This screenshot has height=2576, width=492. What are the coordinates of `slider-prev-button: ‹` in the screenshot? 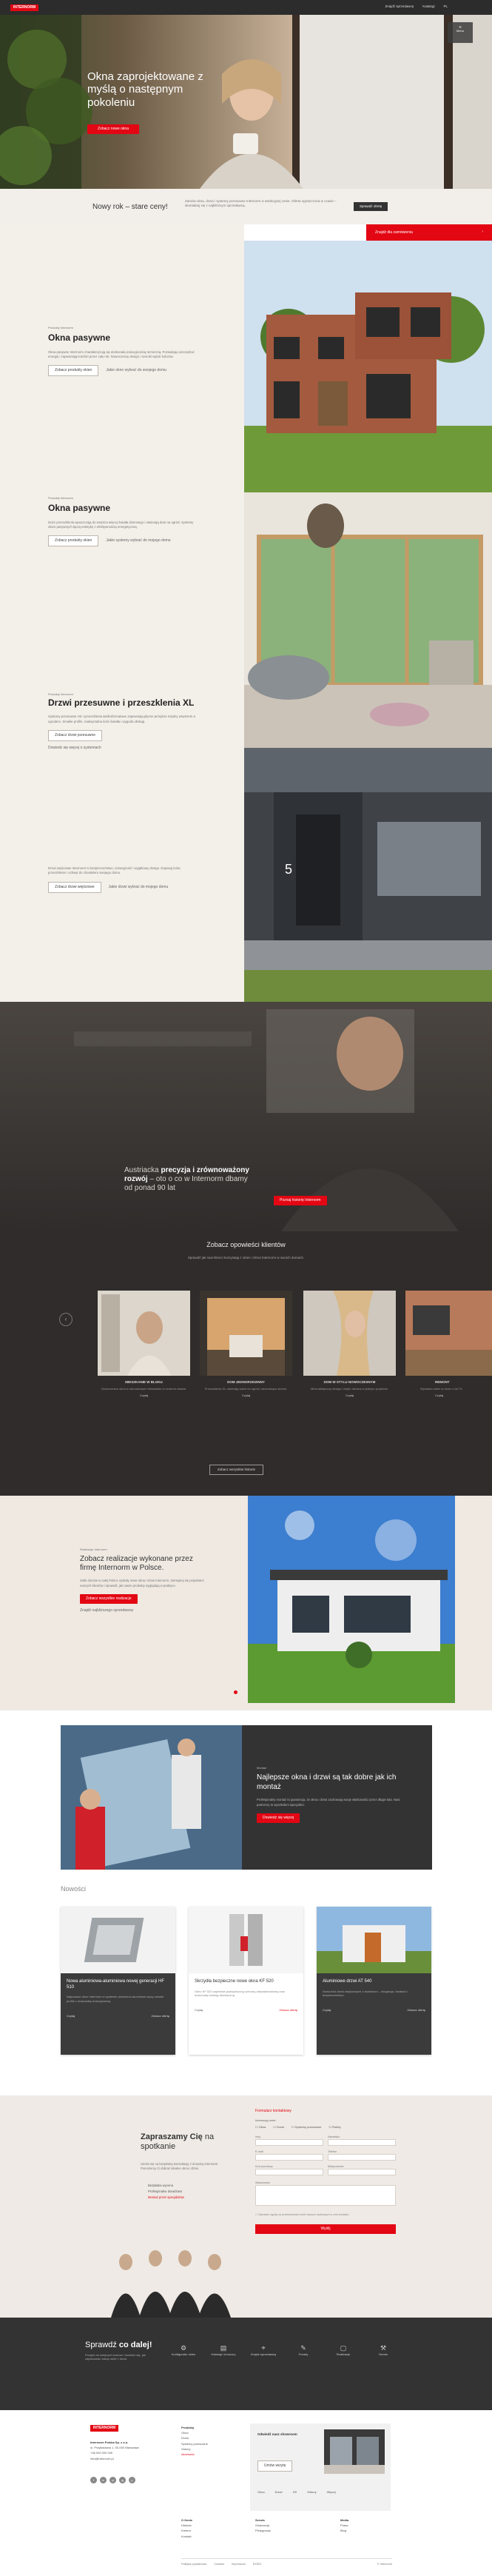 It's located at (66, 1319).